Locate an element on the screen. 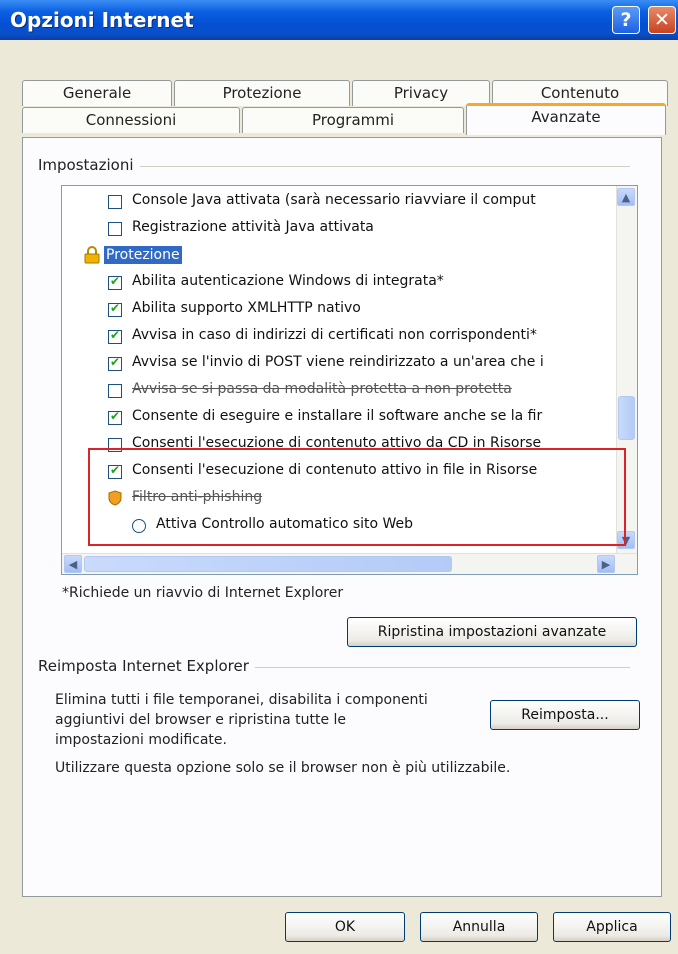 The width and height of the screenshot is (678, 954). tab-programmi: Programmi is located at coordinates (353, 120).